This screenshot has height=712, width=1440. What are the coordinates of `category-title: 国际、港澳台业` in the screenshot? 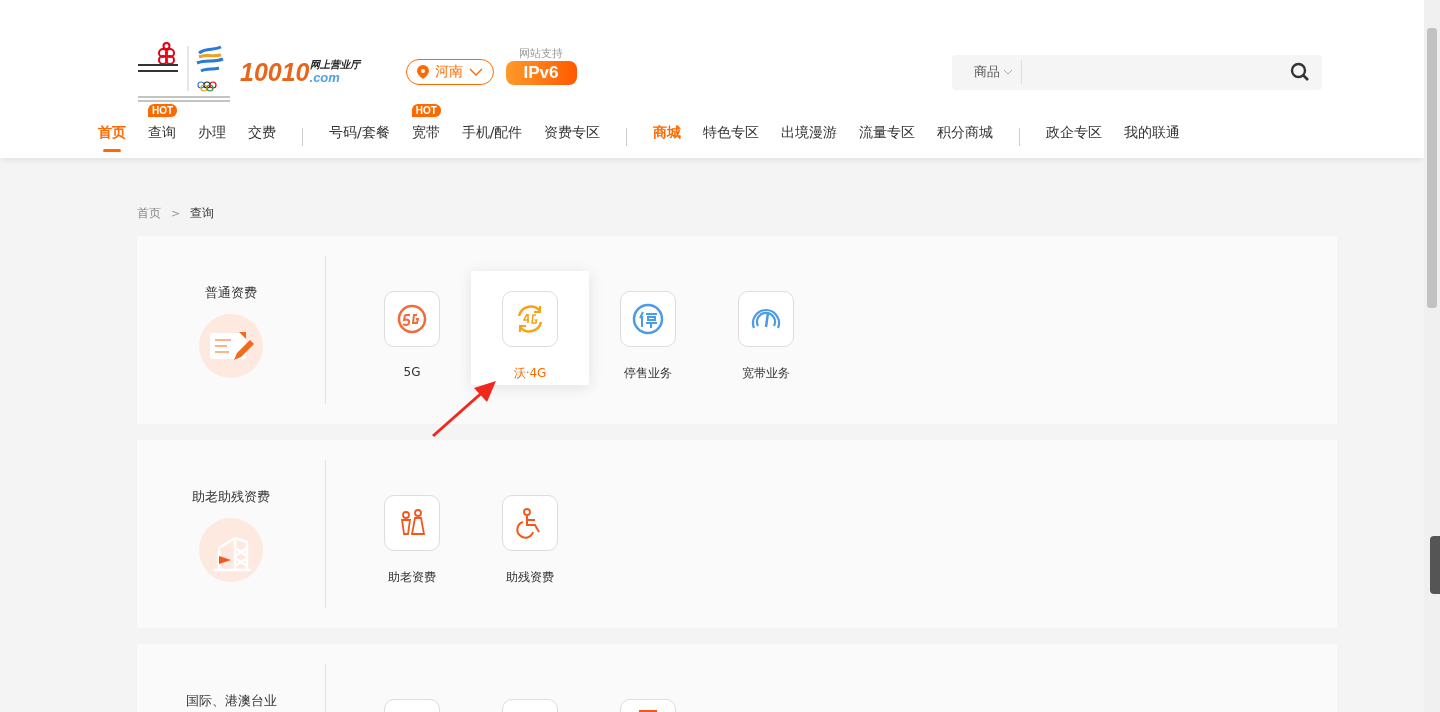 It's located at (231, 701).